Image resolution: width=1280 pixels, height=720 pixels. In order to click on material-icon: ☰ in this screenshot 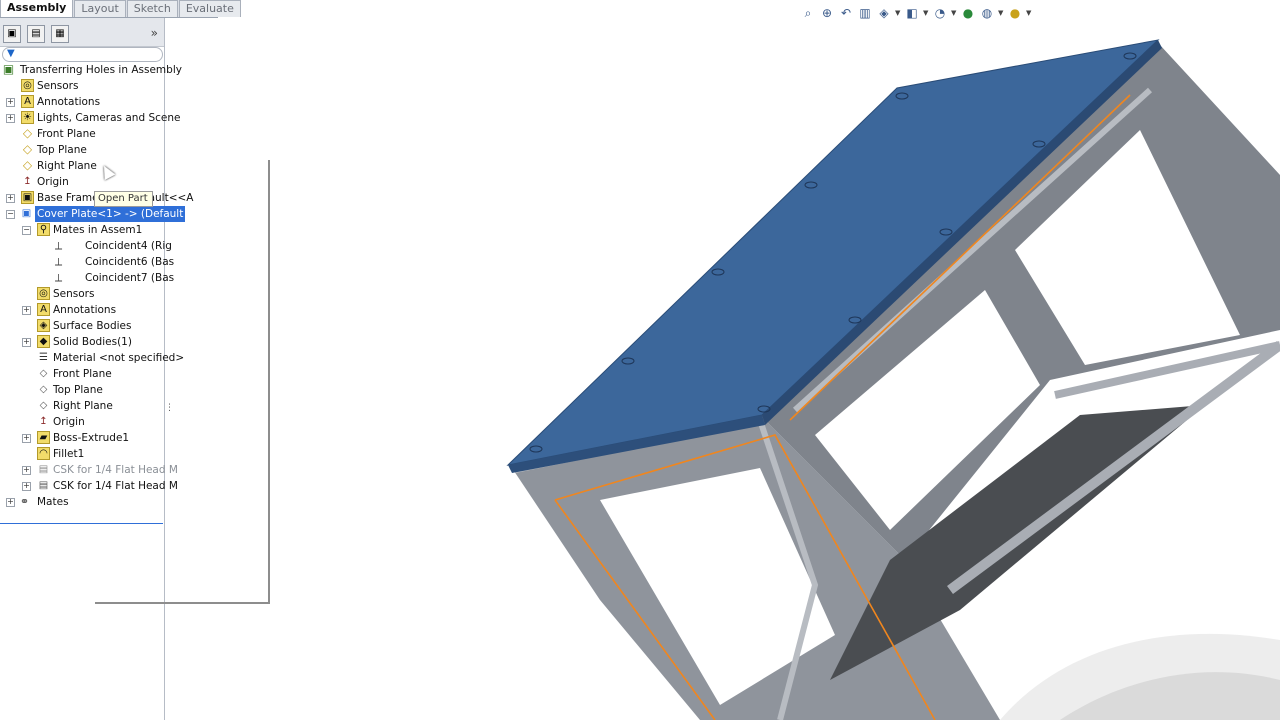, I will do `click(43, 357)`.